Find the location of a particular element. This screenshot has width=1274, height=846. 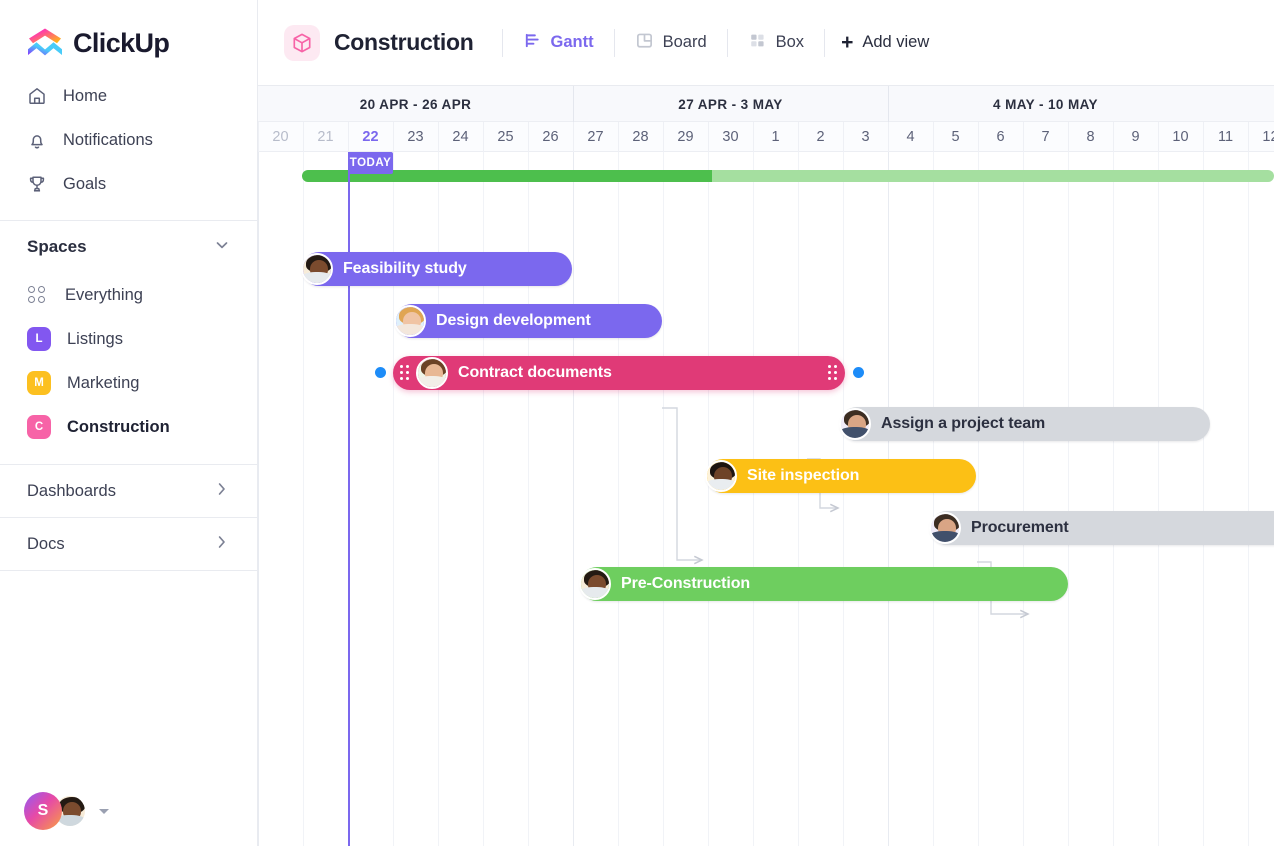

drag-handle-left is located at coordinates (405, 373).